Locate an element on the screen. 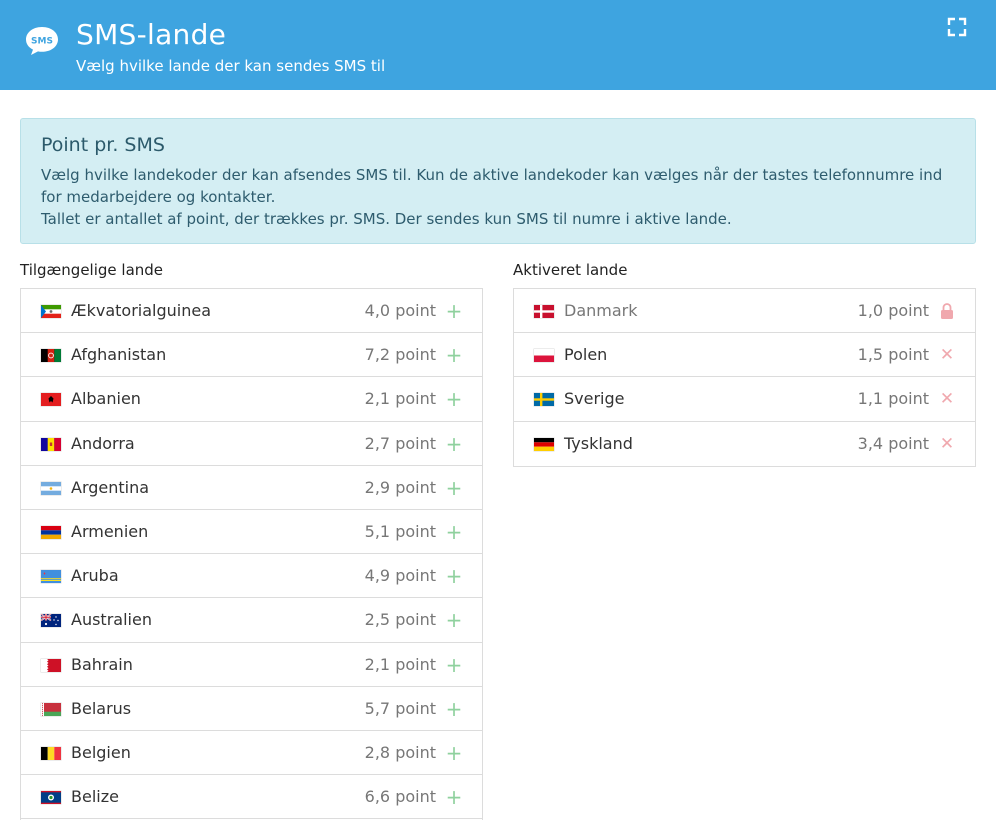 This screenshot has width=996, height=820. country-name: Polen is located at coordinates (586, 355).